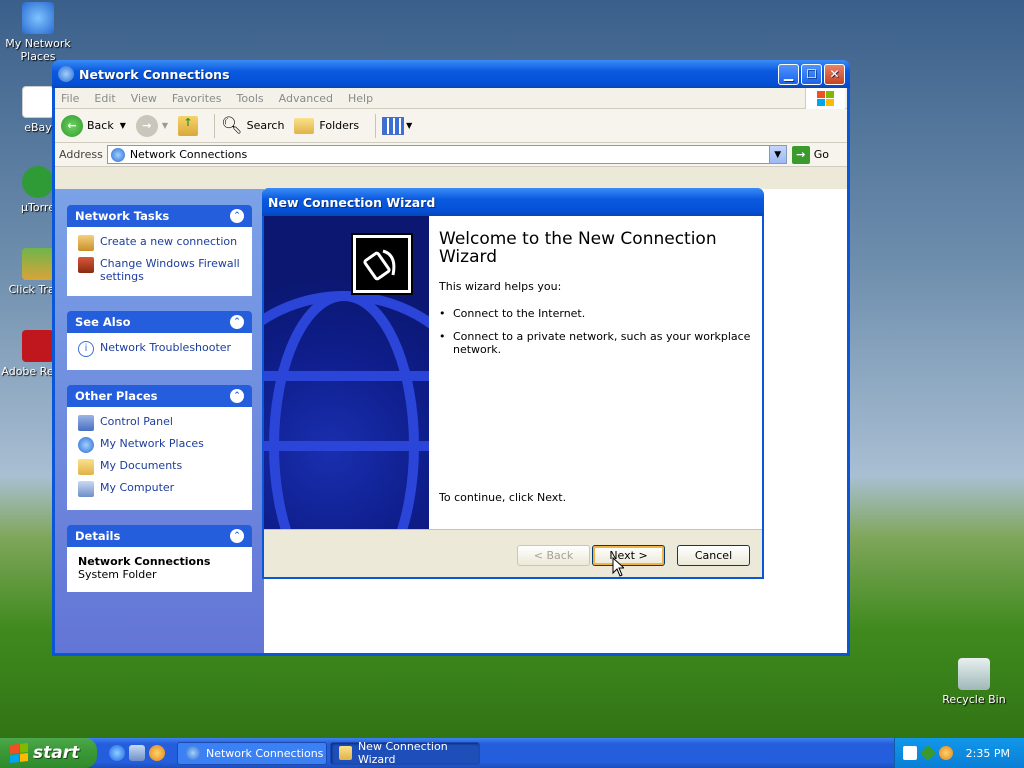 The width and height of the screenshot is (1024, 768). I want to click on explorer-titlebar: Network Connections ▁ ☐ ✕, so click(451, 74).